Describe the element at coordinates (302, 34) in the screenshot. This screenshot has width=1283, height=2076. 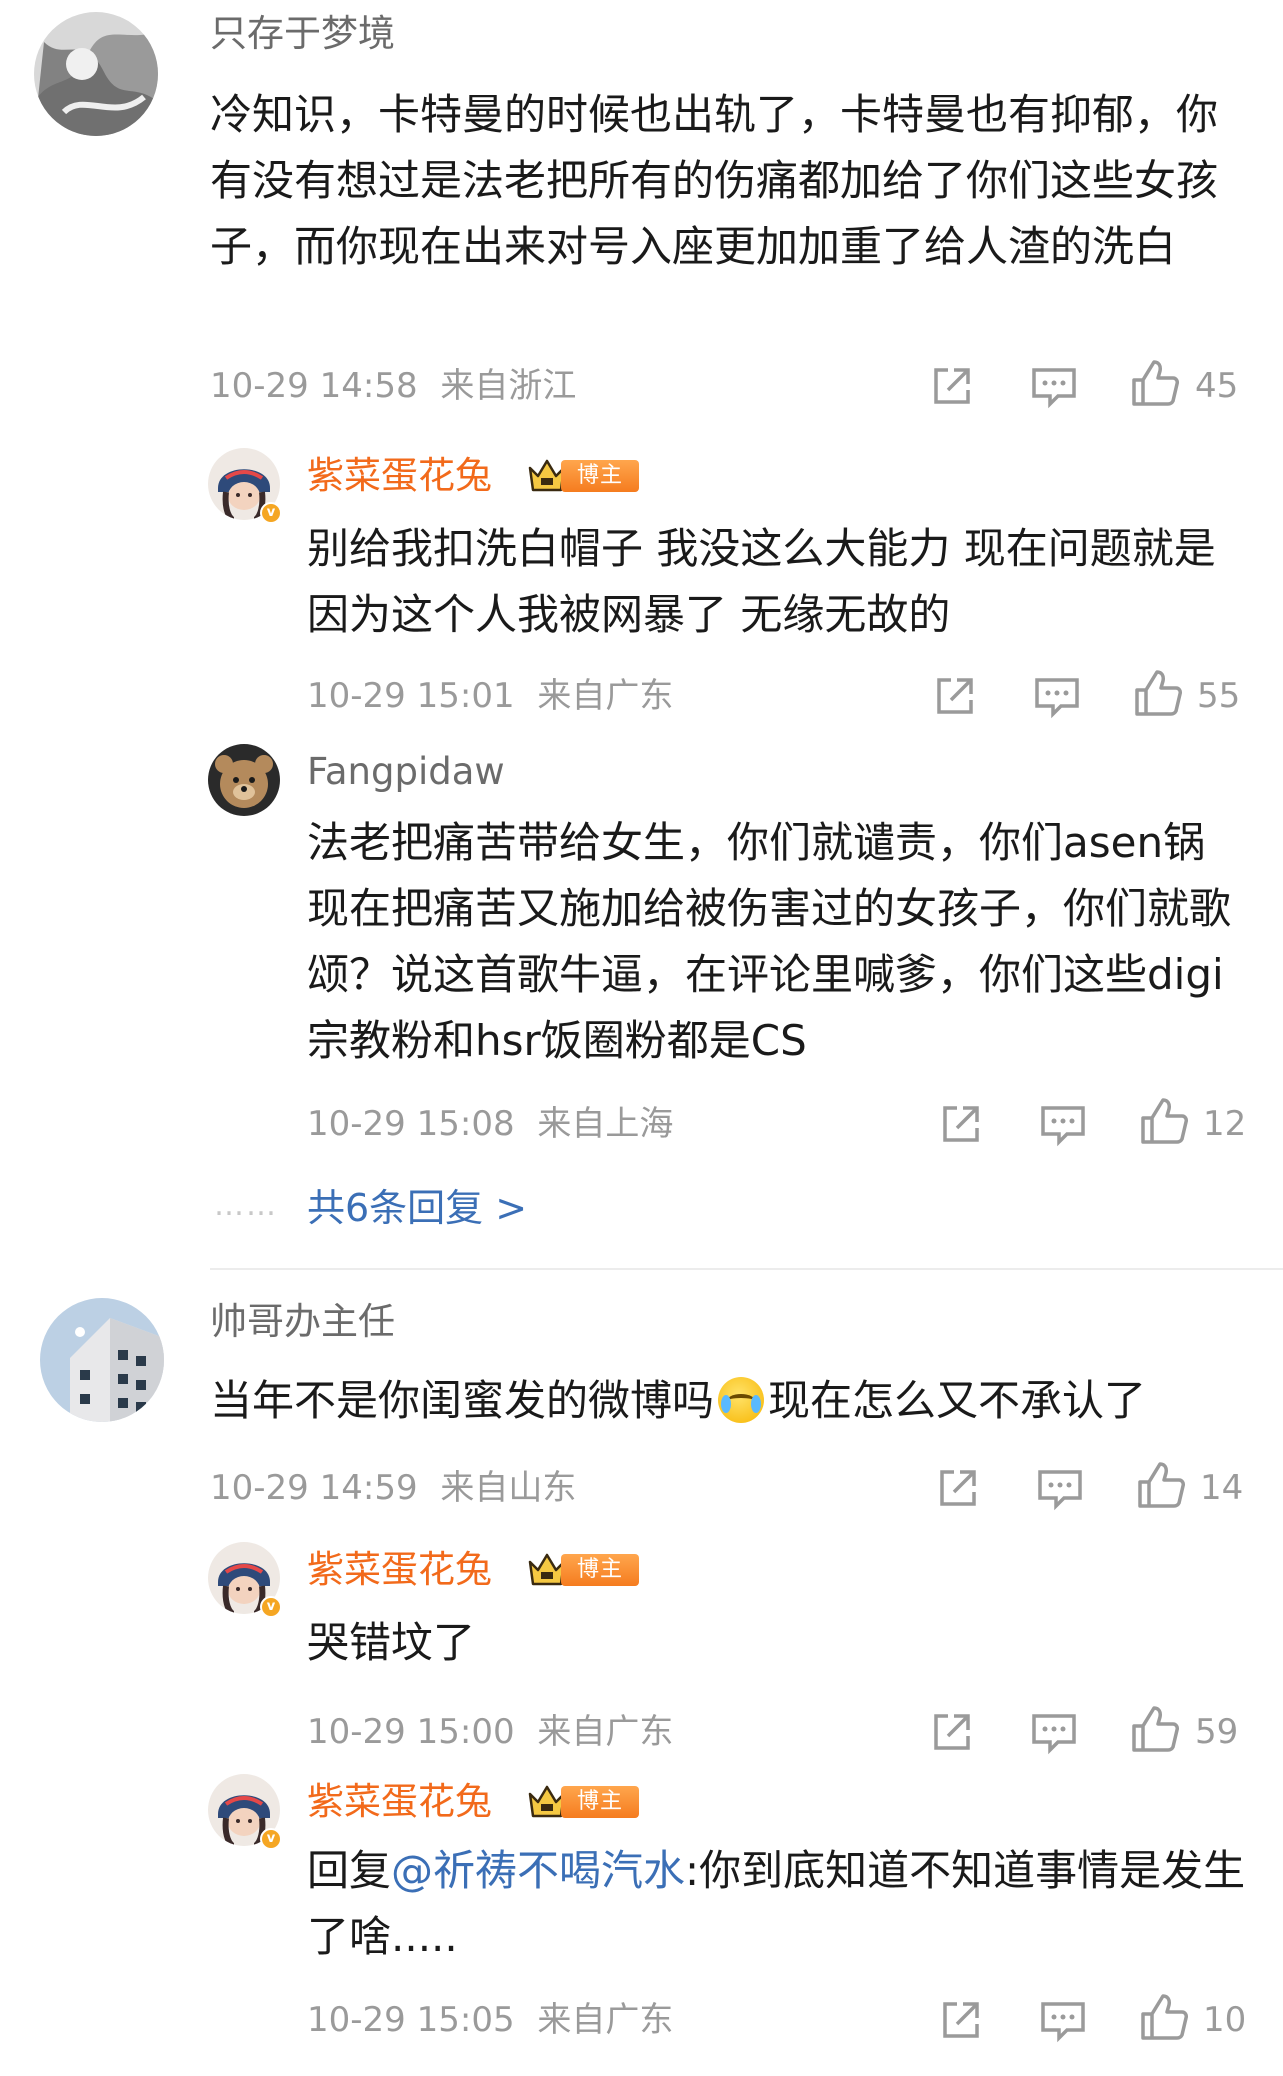
I see `username: 只存于梦境` at that location.